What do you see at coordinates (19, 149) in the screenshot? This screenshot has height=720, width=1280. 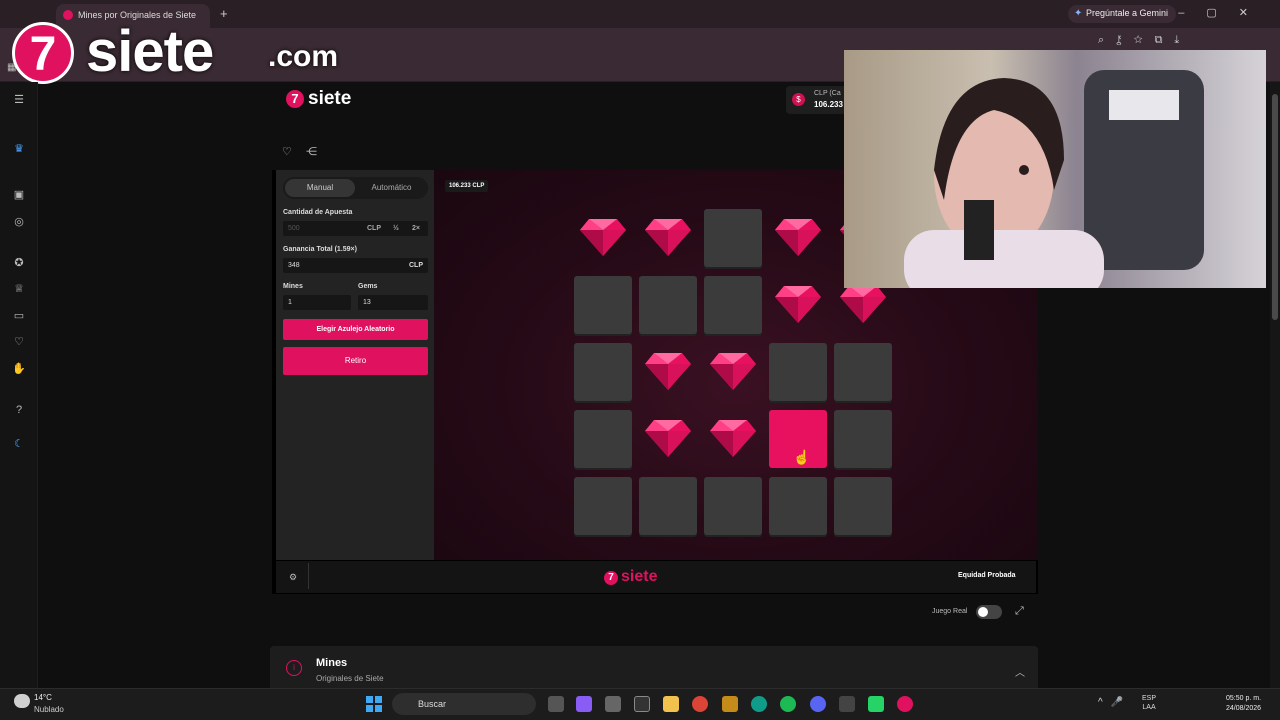 I see `casino-icon: ♛` at bounding box center [19, 149].